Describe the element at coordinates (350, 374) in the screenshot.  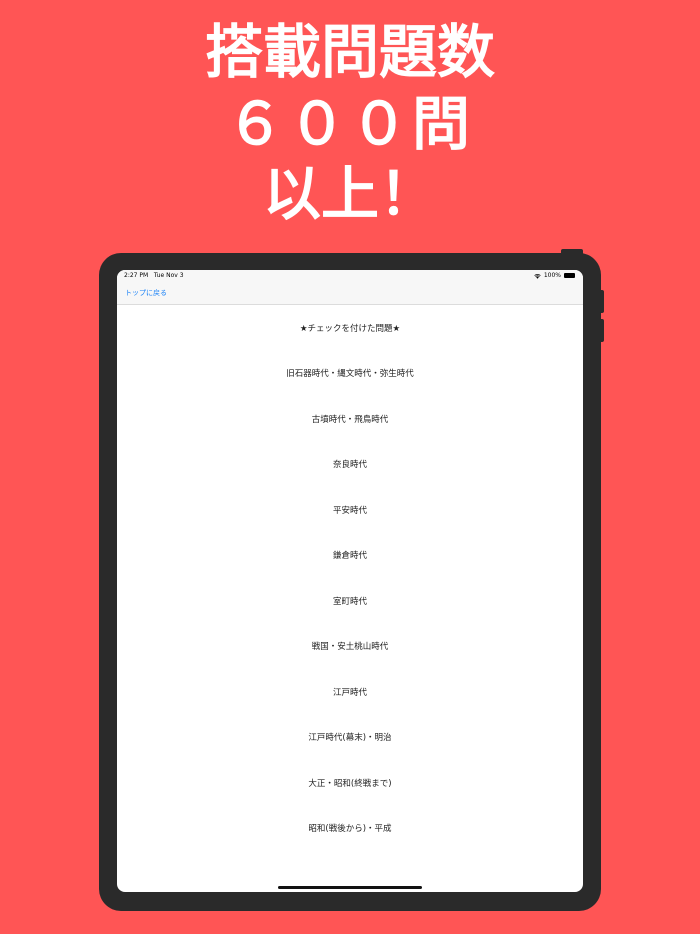
I see `menu-item-paleolithic-jomon-yayoi: 旧石器時代・縄文時代・弥生時代` at that location.